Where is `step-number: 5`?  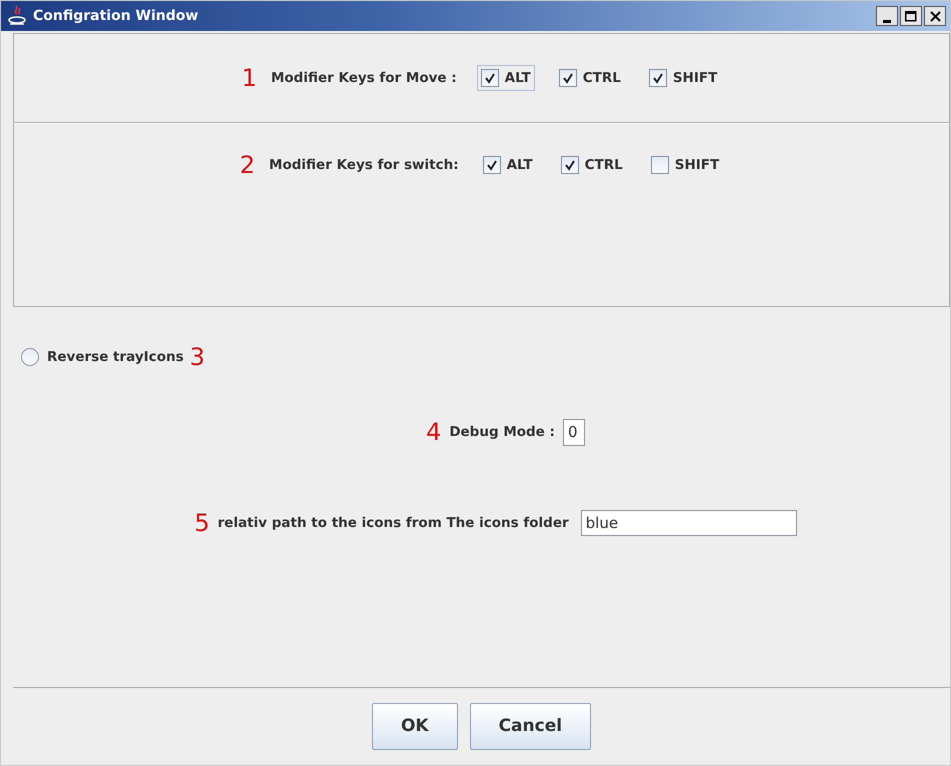
step-number: 5 is located at coordinates (202, 522).